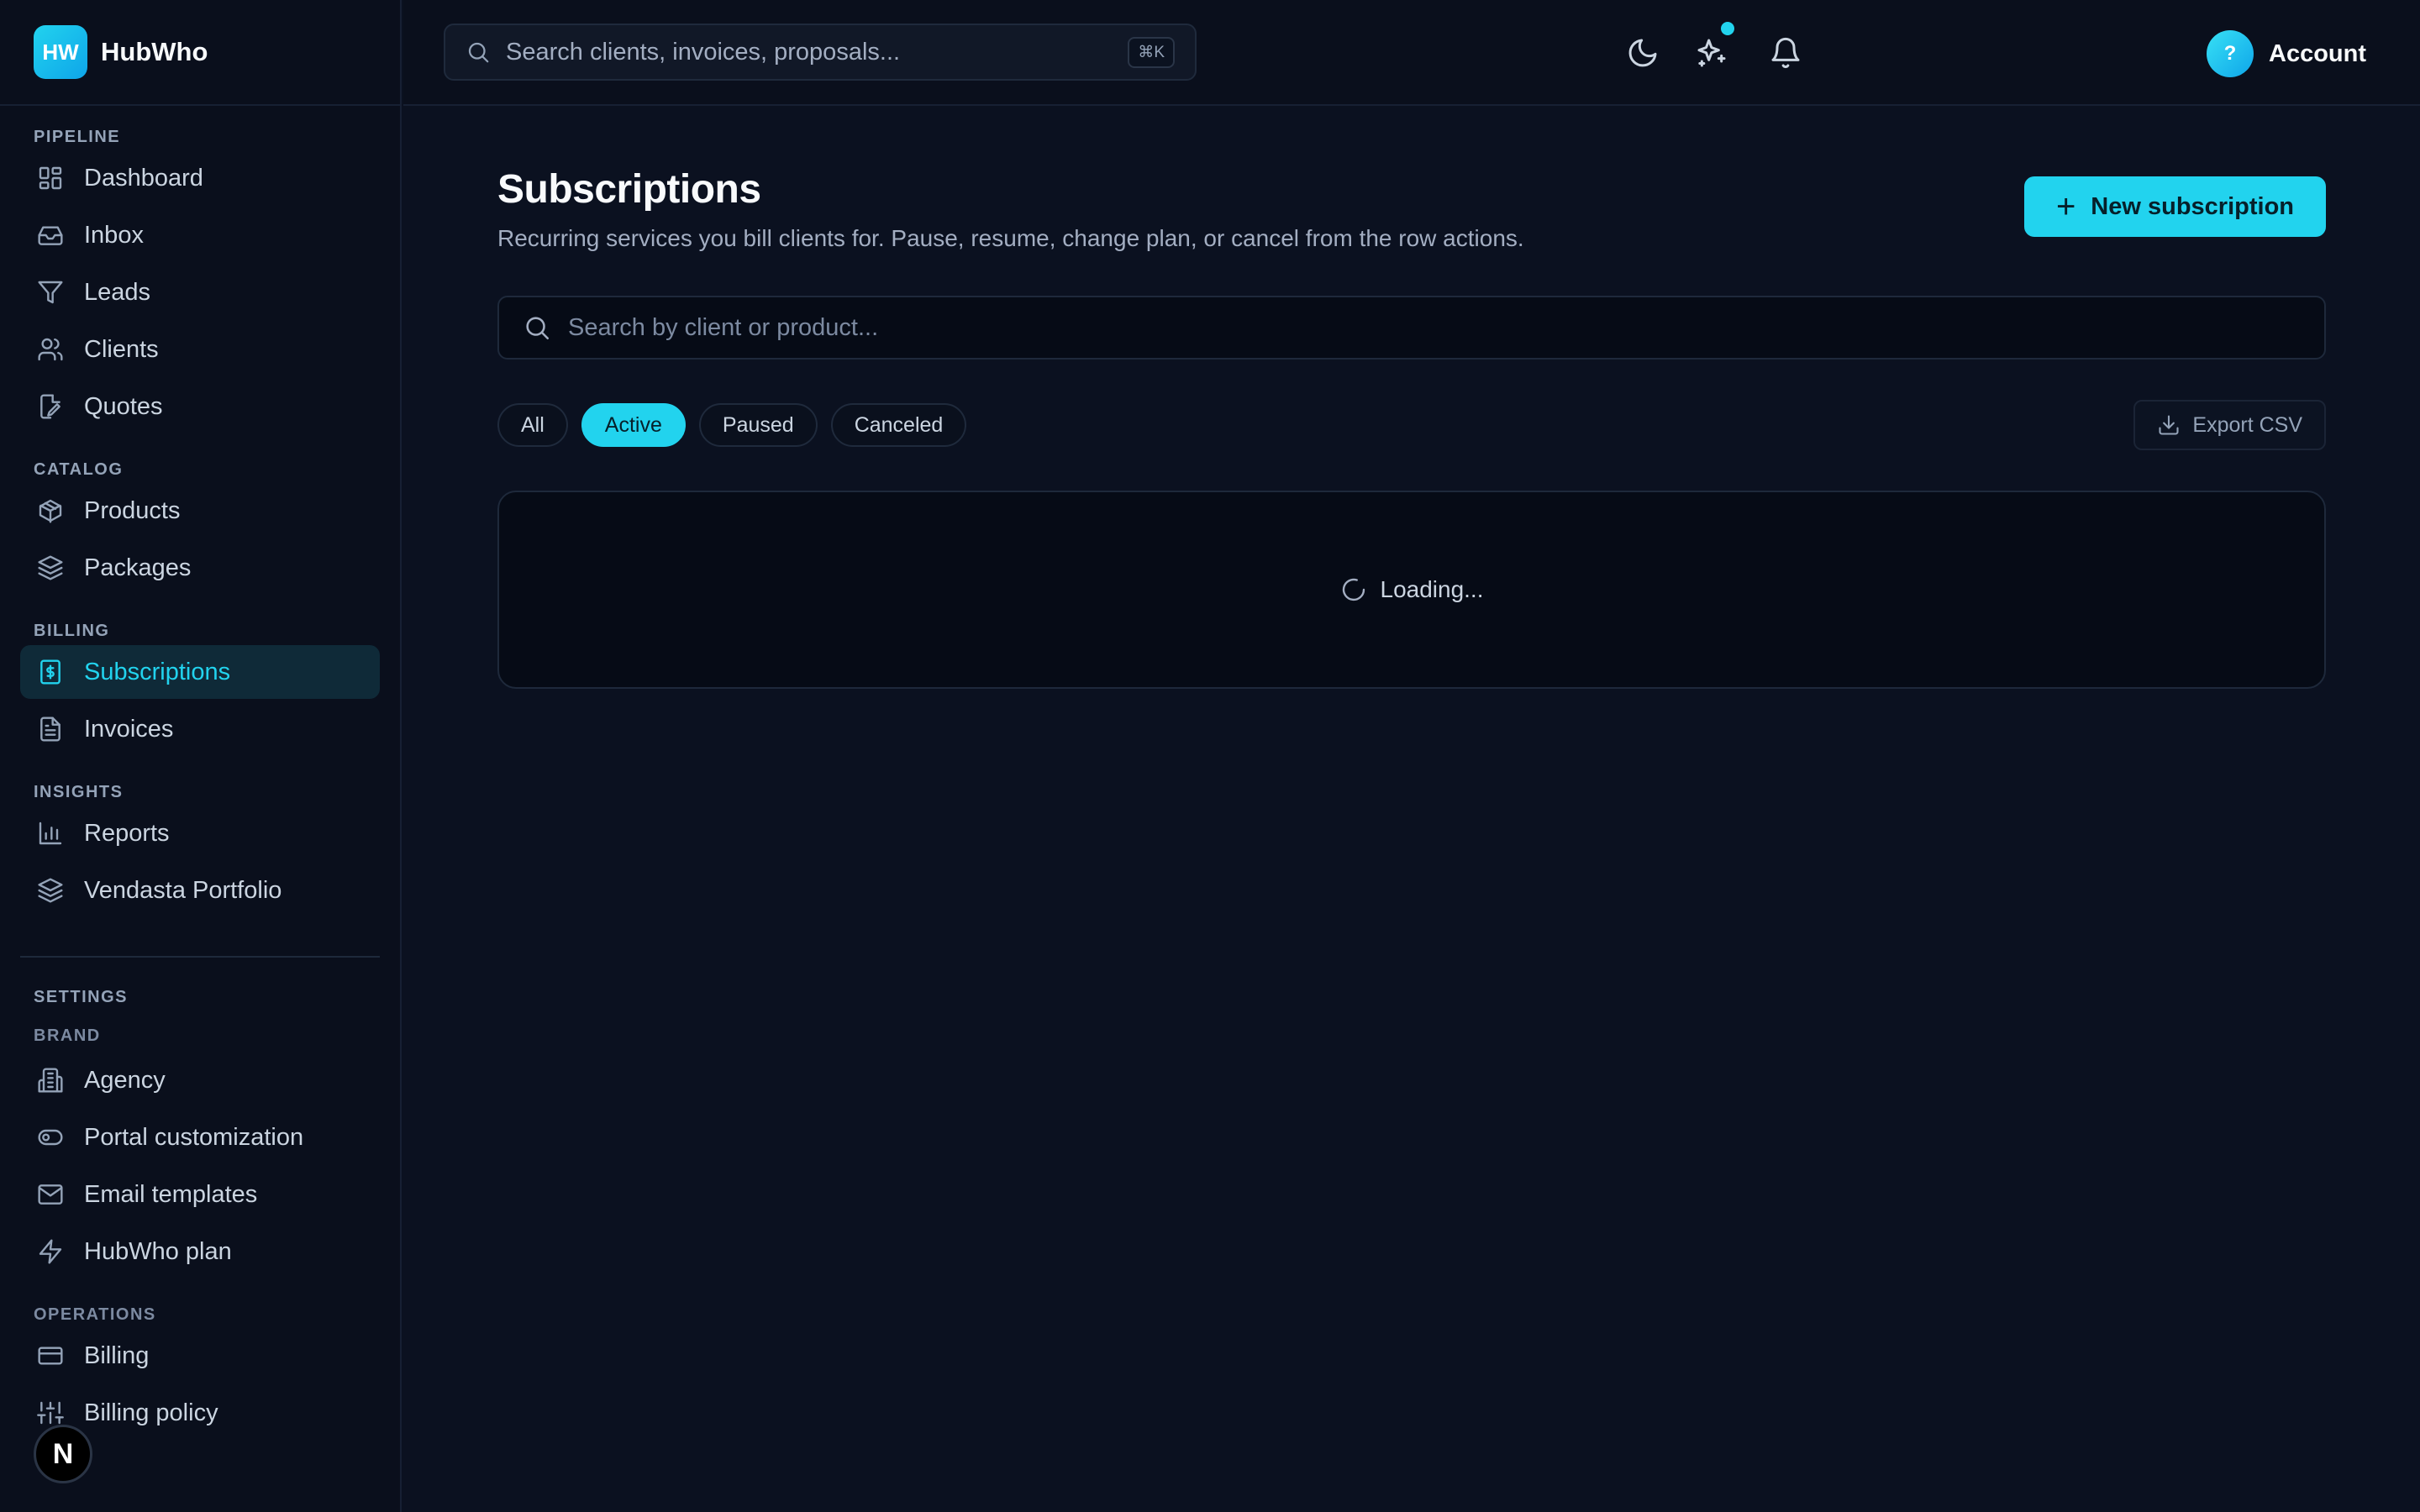 Image resolution: width=2420 pixels, height=1512 pixels. I want to click on sidebar-item-label: Subscriptions, so click(157, 671).